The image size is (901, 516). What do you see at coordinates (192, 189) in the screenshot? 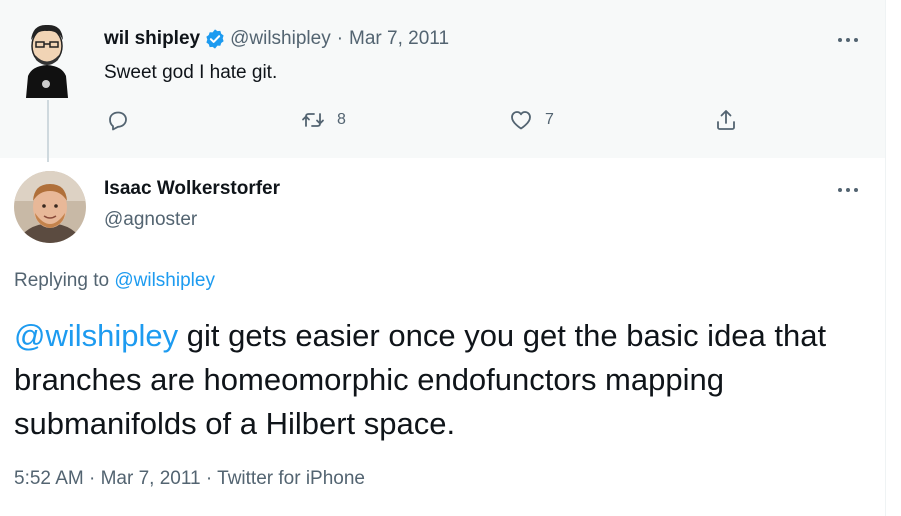
I see `author-name: Isaac Wolkerstorfer` at bounding box center [192, 189].